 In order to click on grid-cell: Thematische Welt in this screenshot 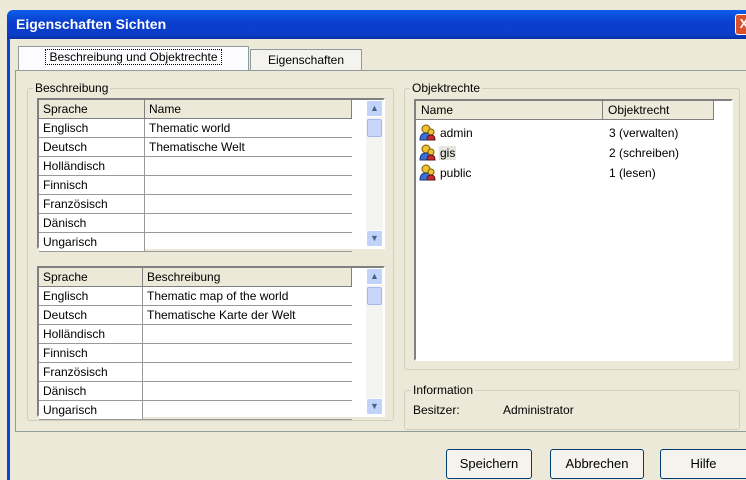, I will do `click(248, 147)`.